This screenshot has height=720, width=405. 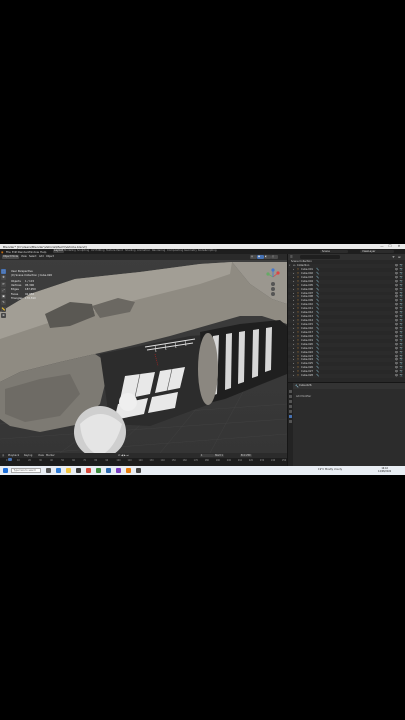 What do you see at coordinates (78, 470) in the screenshot?
I see `store-icon` at bounding box center [78, 470].